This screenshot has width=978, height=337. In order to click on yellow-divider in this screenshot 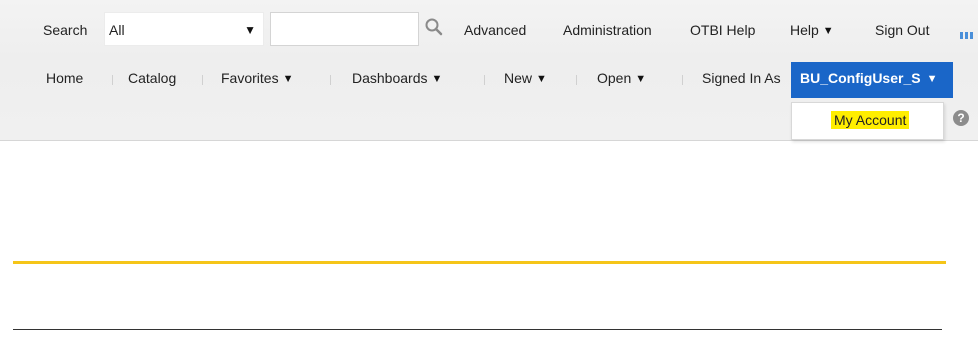, I will do `click(479, 262)`.